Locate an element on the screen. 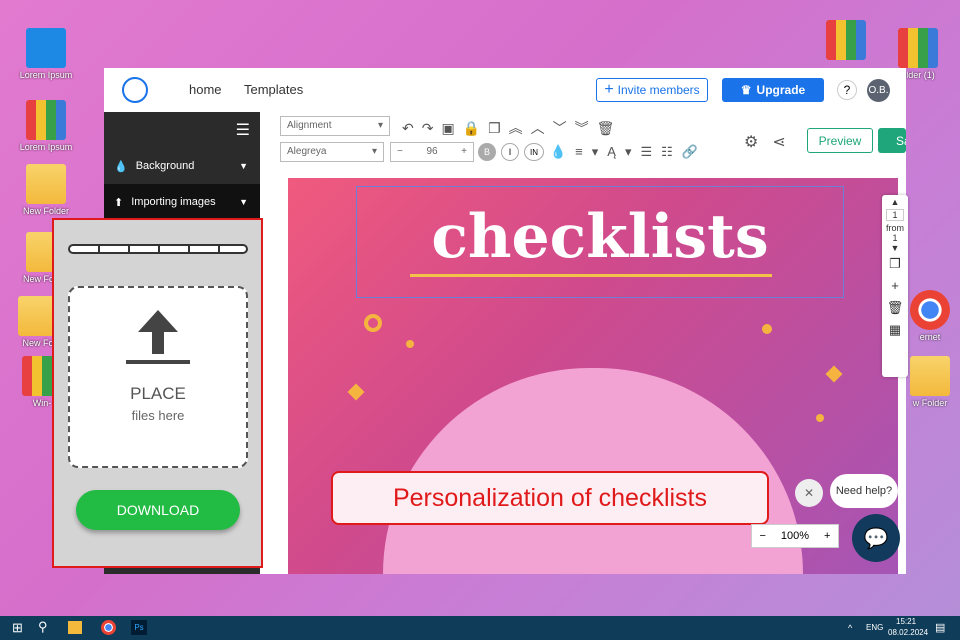 The width and height of the screenshot is (960, 640). photoshop-icon: Ps is located at coordinates (139, 627).